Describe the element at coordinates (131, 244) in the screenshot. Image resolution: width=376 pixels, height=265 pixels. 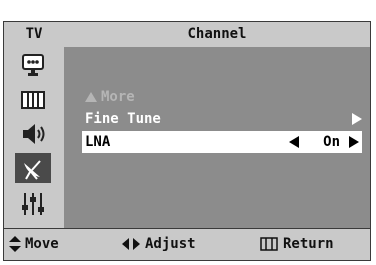
I see `left-right-arrow-icon` at that location.